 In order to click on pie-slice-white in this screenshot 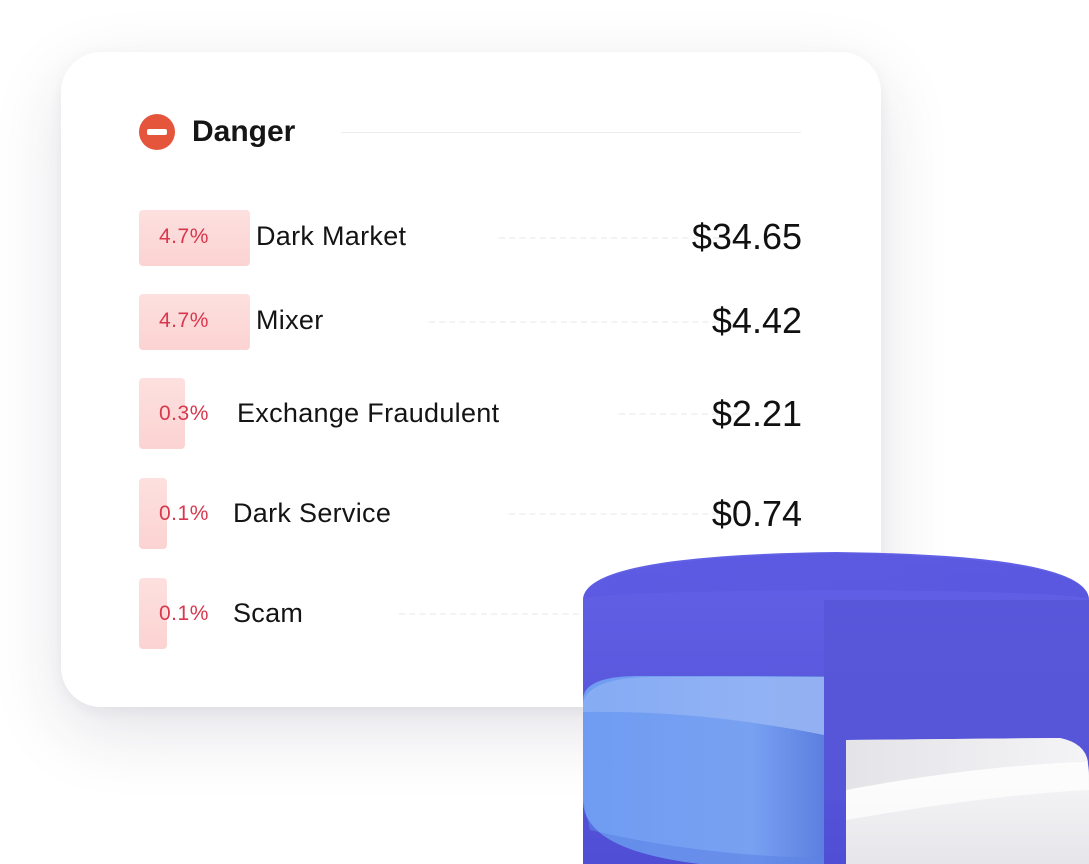, I will do `click(967, 801)`.